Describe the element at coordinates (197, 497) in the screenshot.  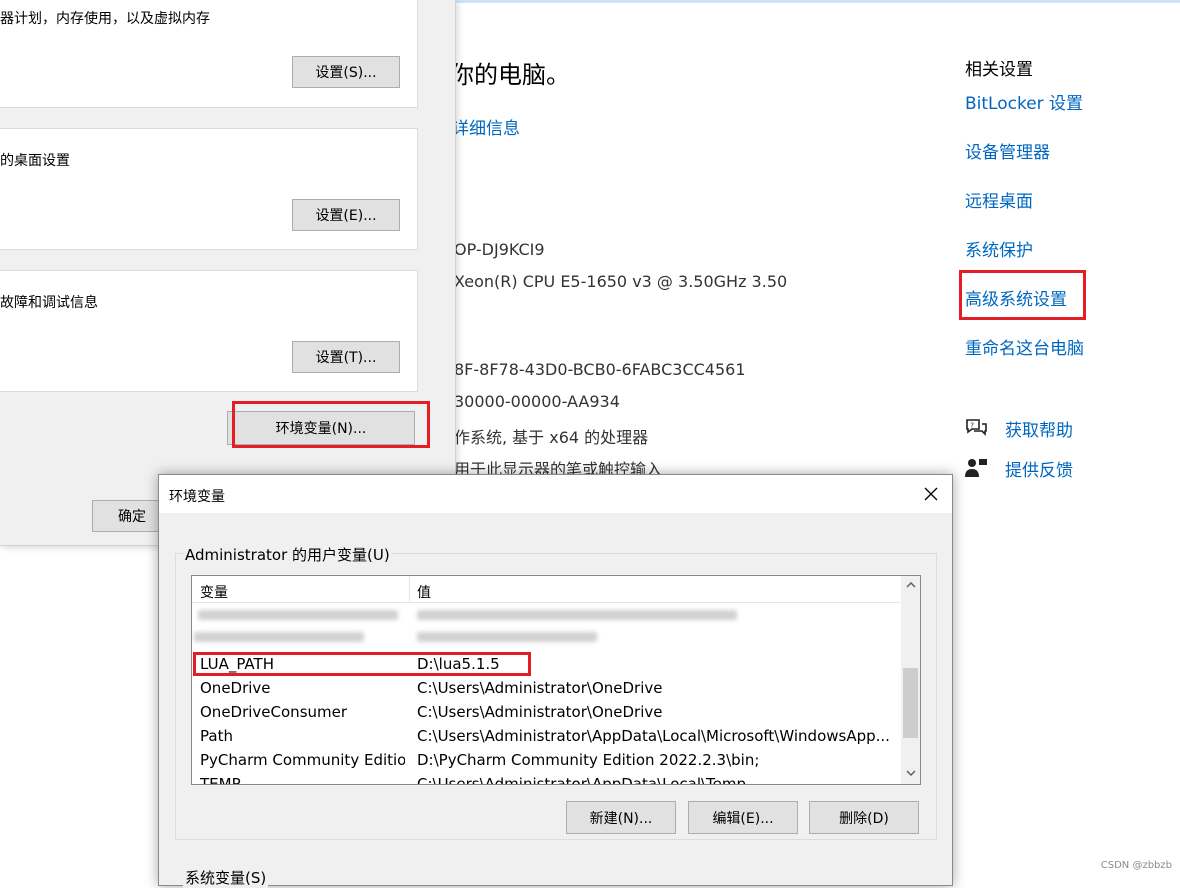
I see `dialog-title: 环境变量` at that location.